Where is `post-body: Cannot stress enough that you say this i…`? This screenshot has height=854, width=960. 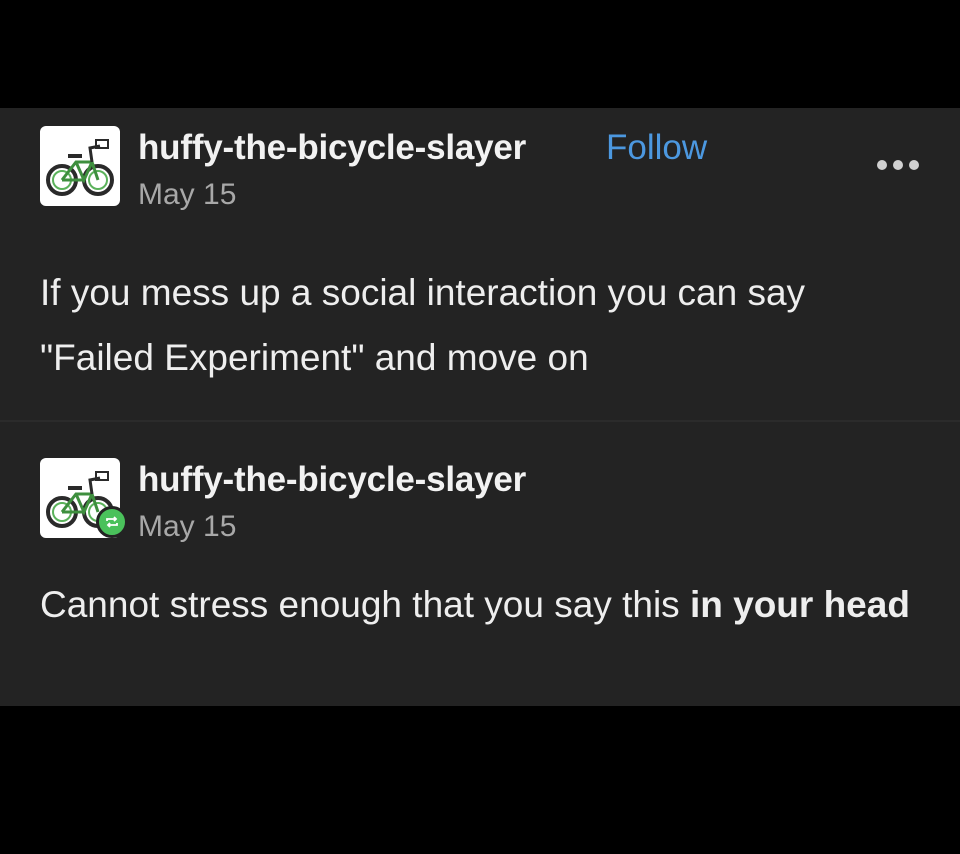
post-body: Cannot stress enough that you say this i… is located at coordinates (480, 604).